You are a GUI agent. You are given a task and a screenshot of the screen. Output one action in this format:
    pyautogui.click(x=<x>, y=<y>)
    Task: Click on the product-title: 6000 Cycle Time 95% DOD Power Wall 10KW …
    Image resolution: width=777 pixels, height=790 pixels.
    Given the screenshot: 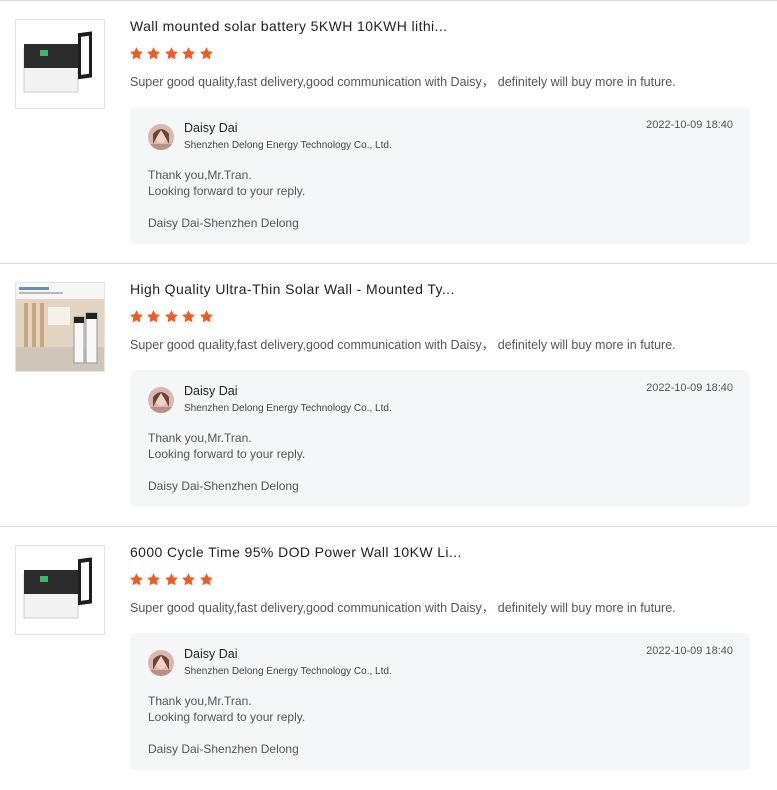 What is the action you would take?
    pyautogui.click(x=296, y=552)
    